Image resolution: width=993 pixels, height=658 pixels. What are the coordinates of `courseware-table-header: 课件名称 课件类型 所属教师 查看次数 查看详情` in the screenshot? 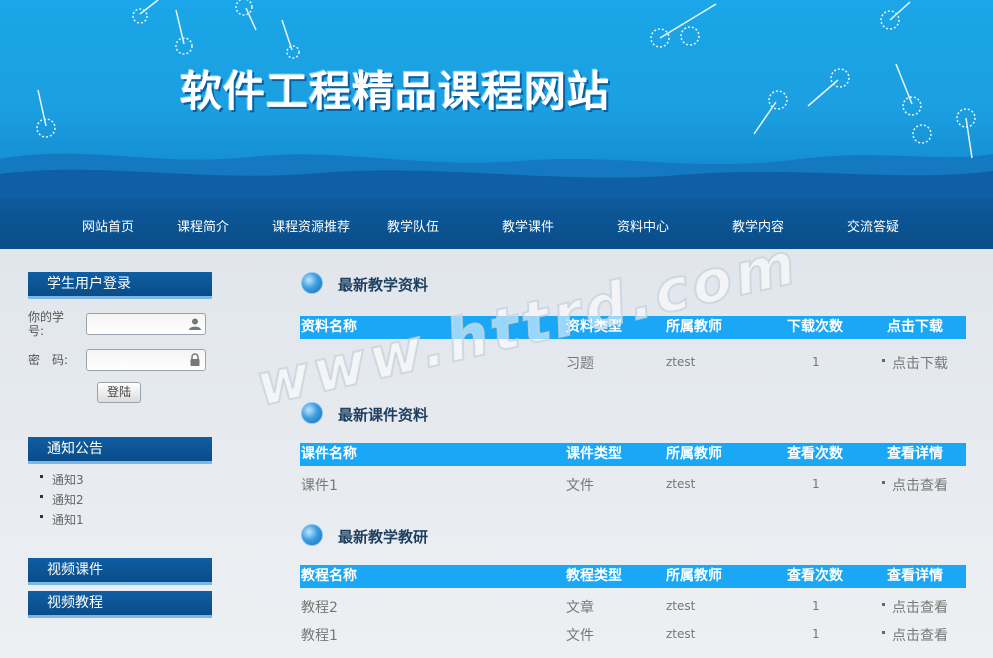 It's located at (633, 454).